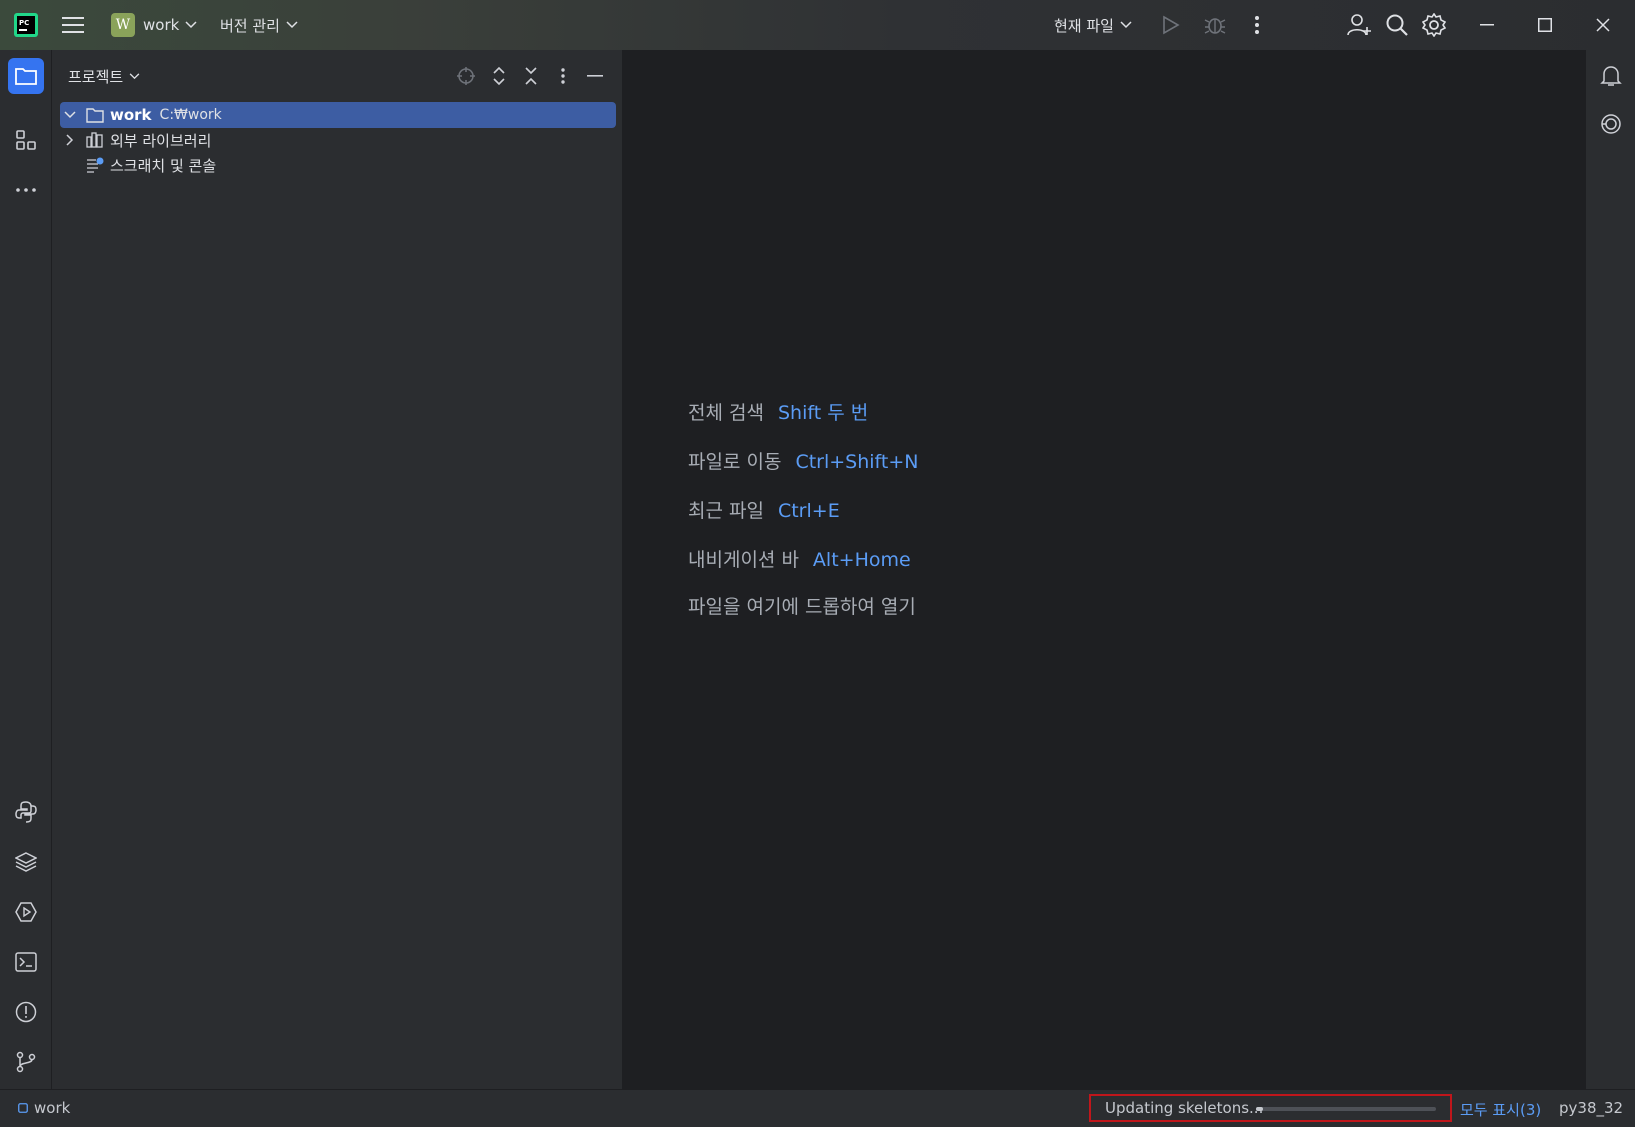 The image size is (1635, 1127). What do you see at coordinates (337, 76) in the screenshot?
I see `project-panel-header: 프로젝트` at bounding box center [337, 76].